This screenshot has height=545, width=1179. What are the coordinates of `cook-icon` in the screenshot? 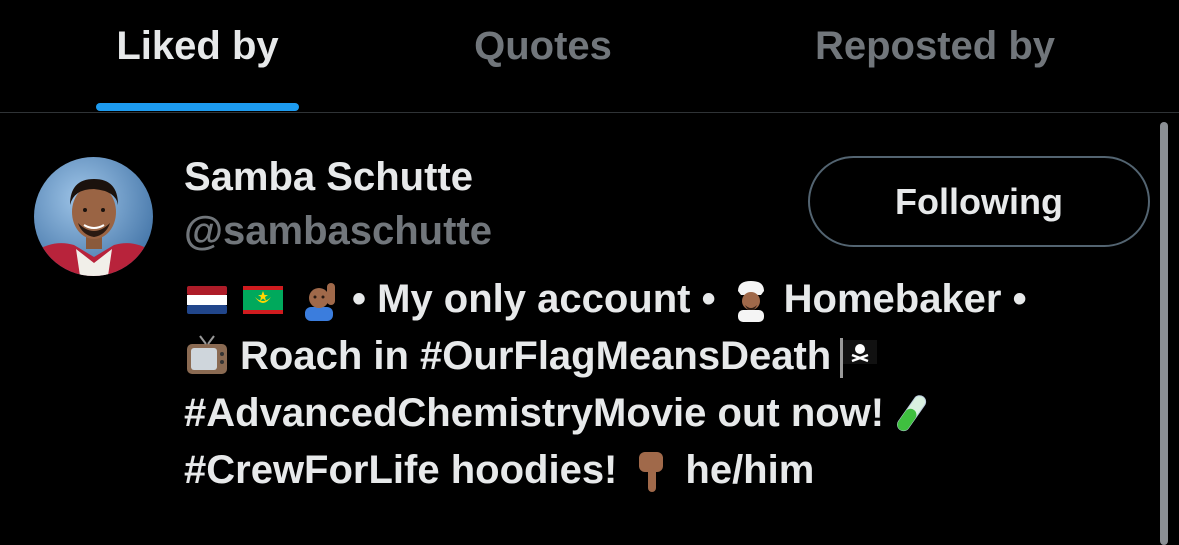 It's located at (751, 300).